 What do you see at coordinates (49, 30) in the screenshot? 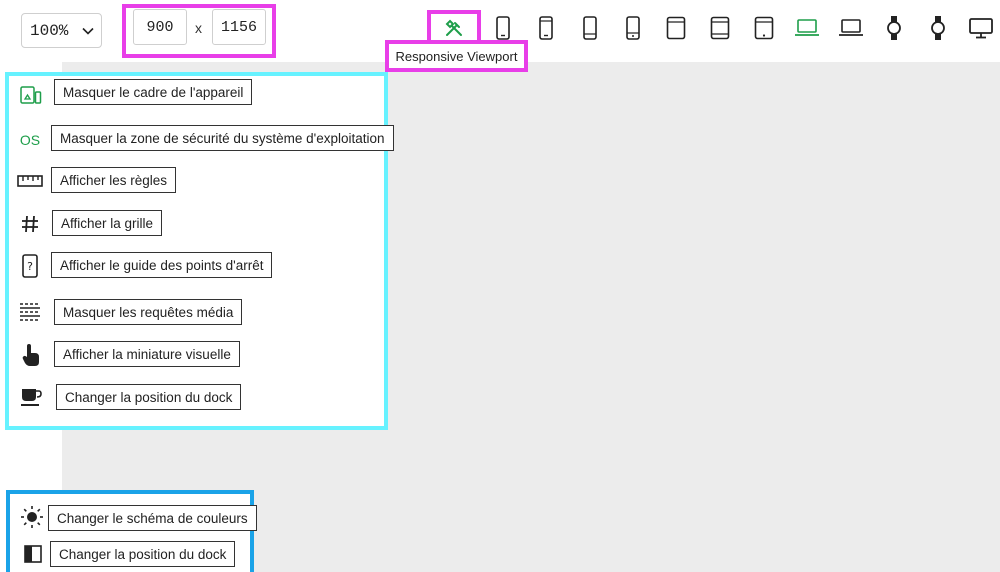
I see `zoom-value: 100%` at bounding box center [49, 30].